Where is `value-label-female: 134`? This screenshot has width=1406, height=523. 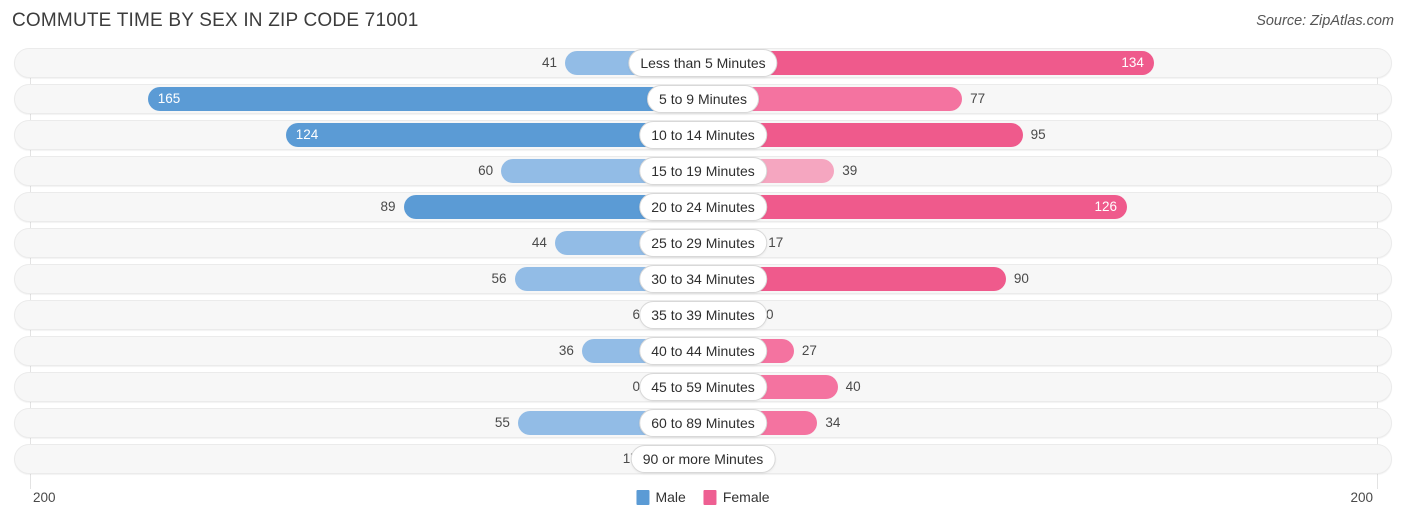 value-label-female: 134 is located at coordinates (1132, 62).